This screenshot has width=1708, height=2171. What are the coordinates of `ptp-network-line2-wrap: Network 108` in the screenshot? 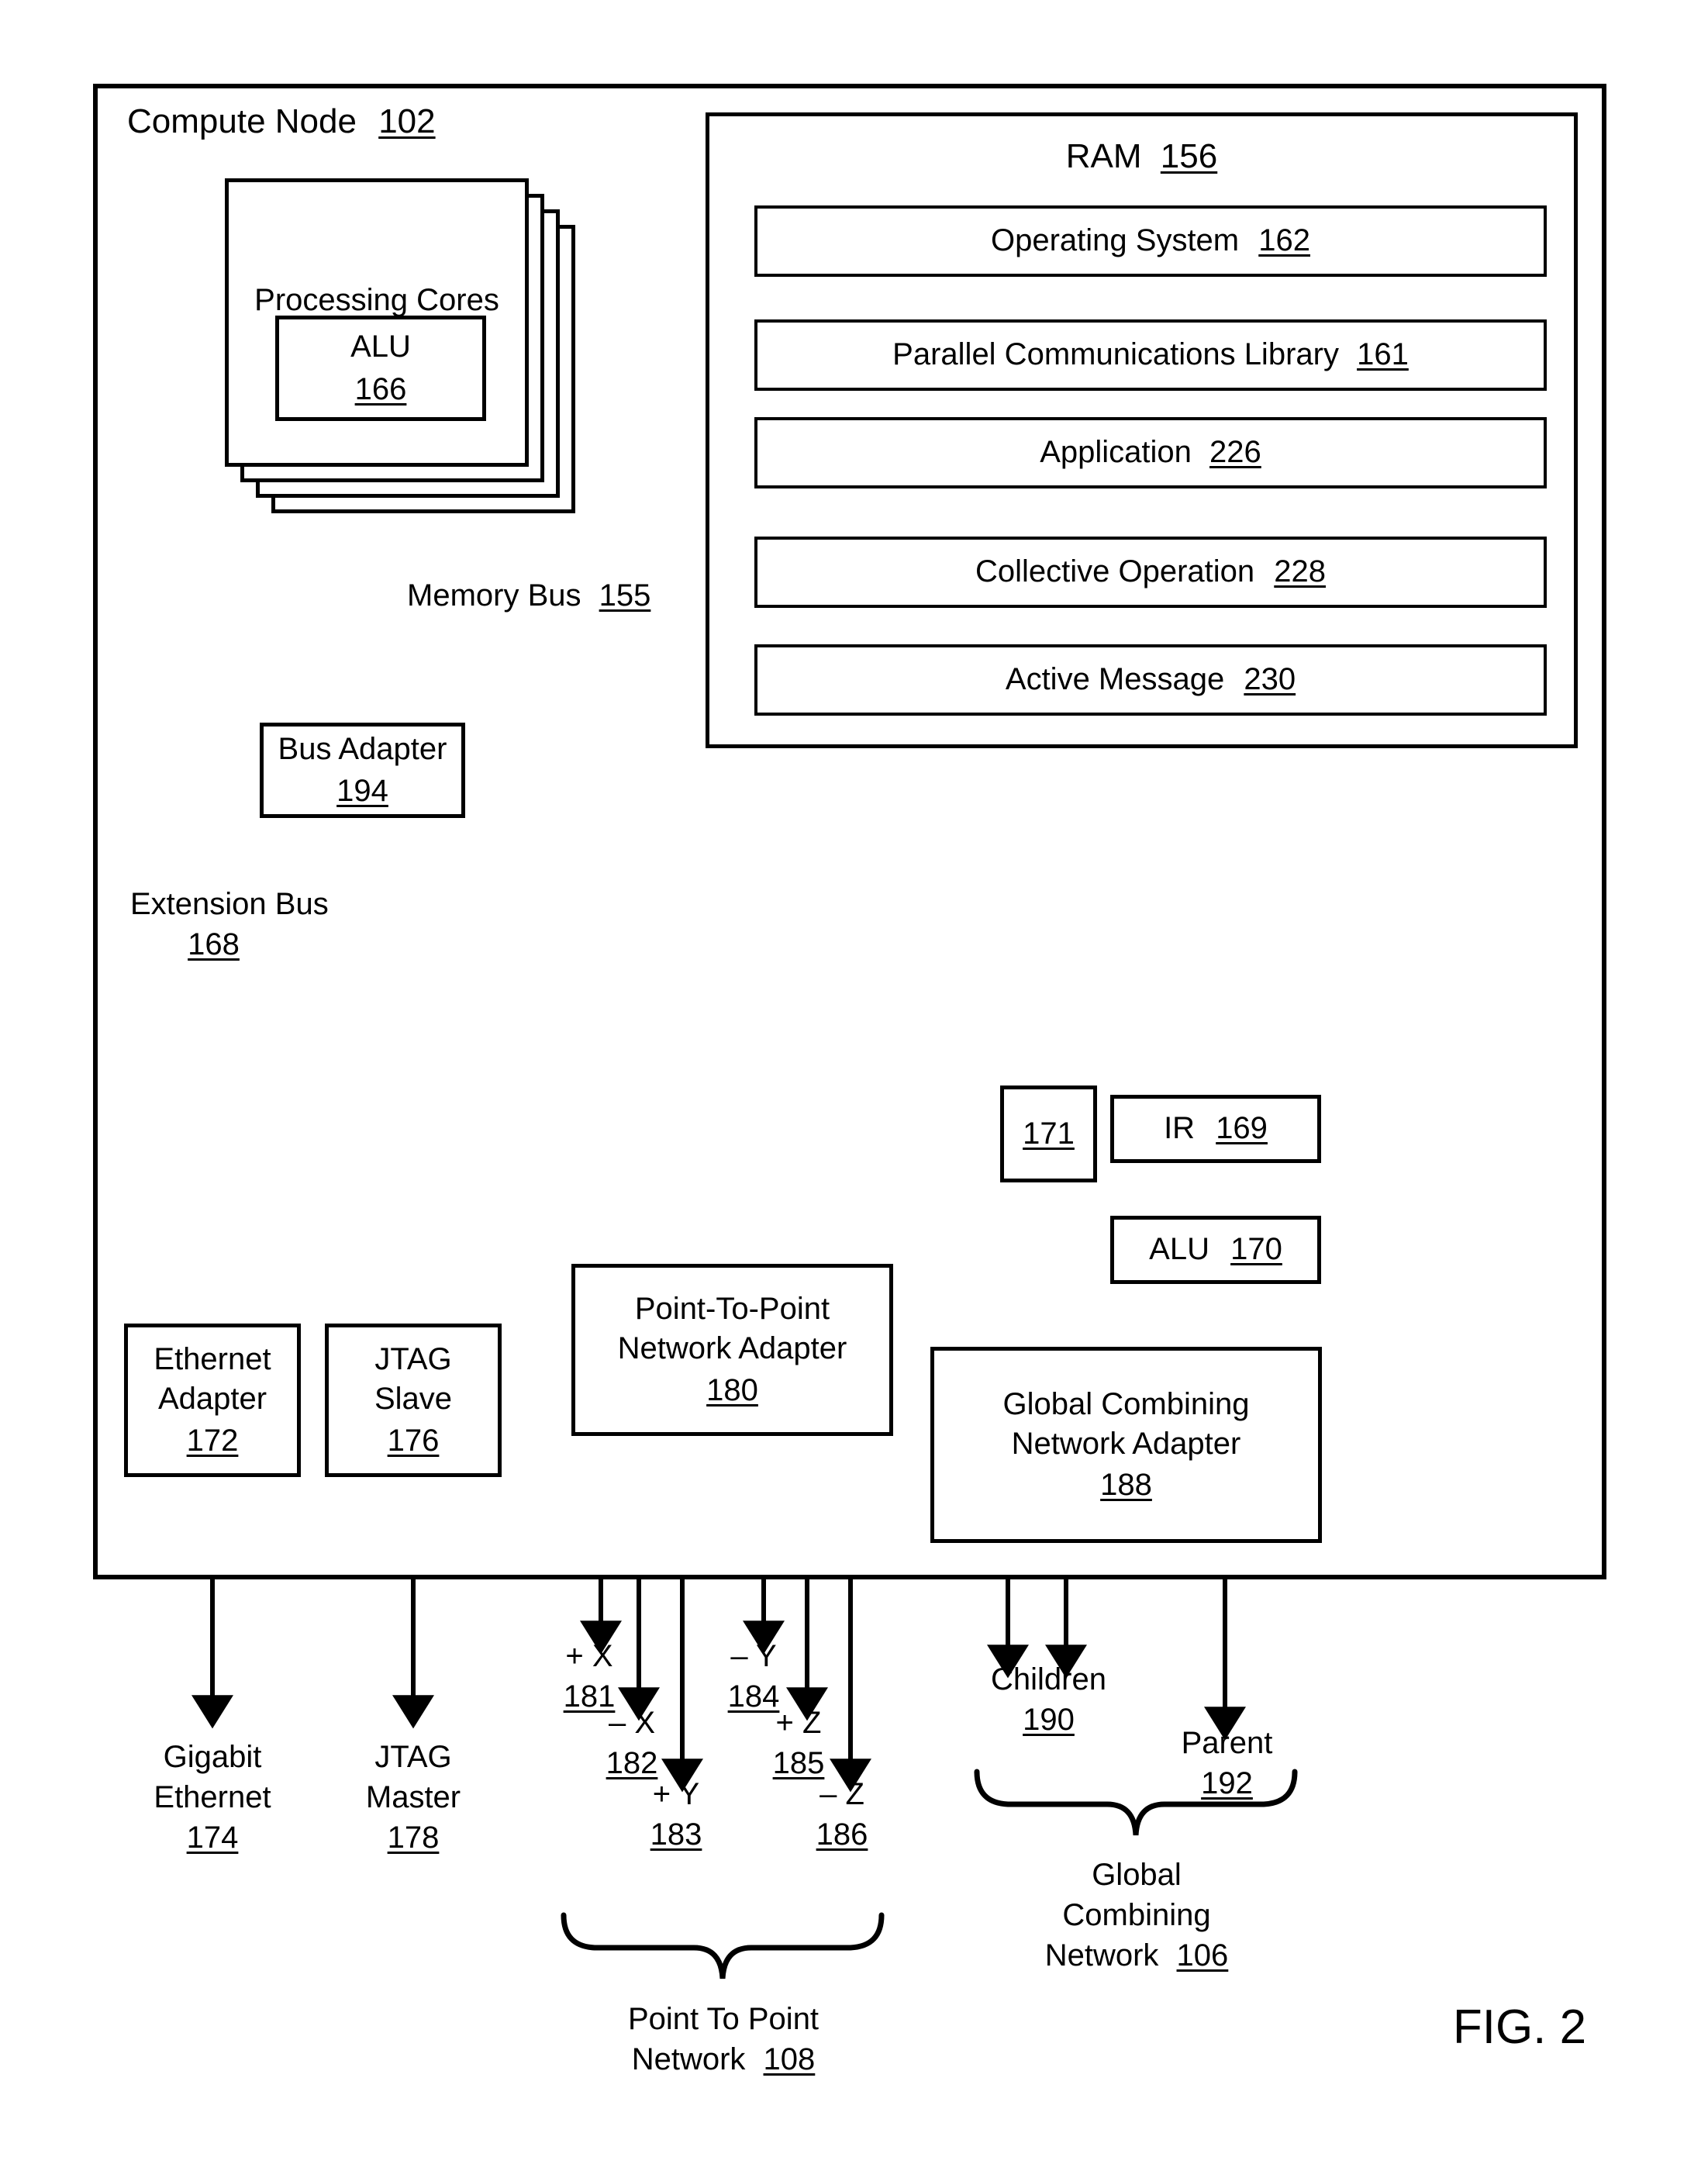 It's located at (723, 2059).